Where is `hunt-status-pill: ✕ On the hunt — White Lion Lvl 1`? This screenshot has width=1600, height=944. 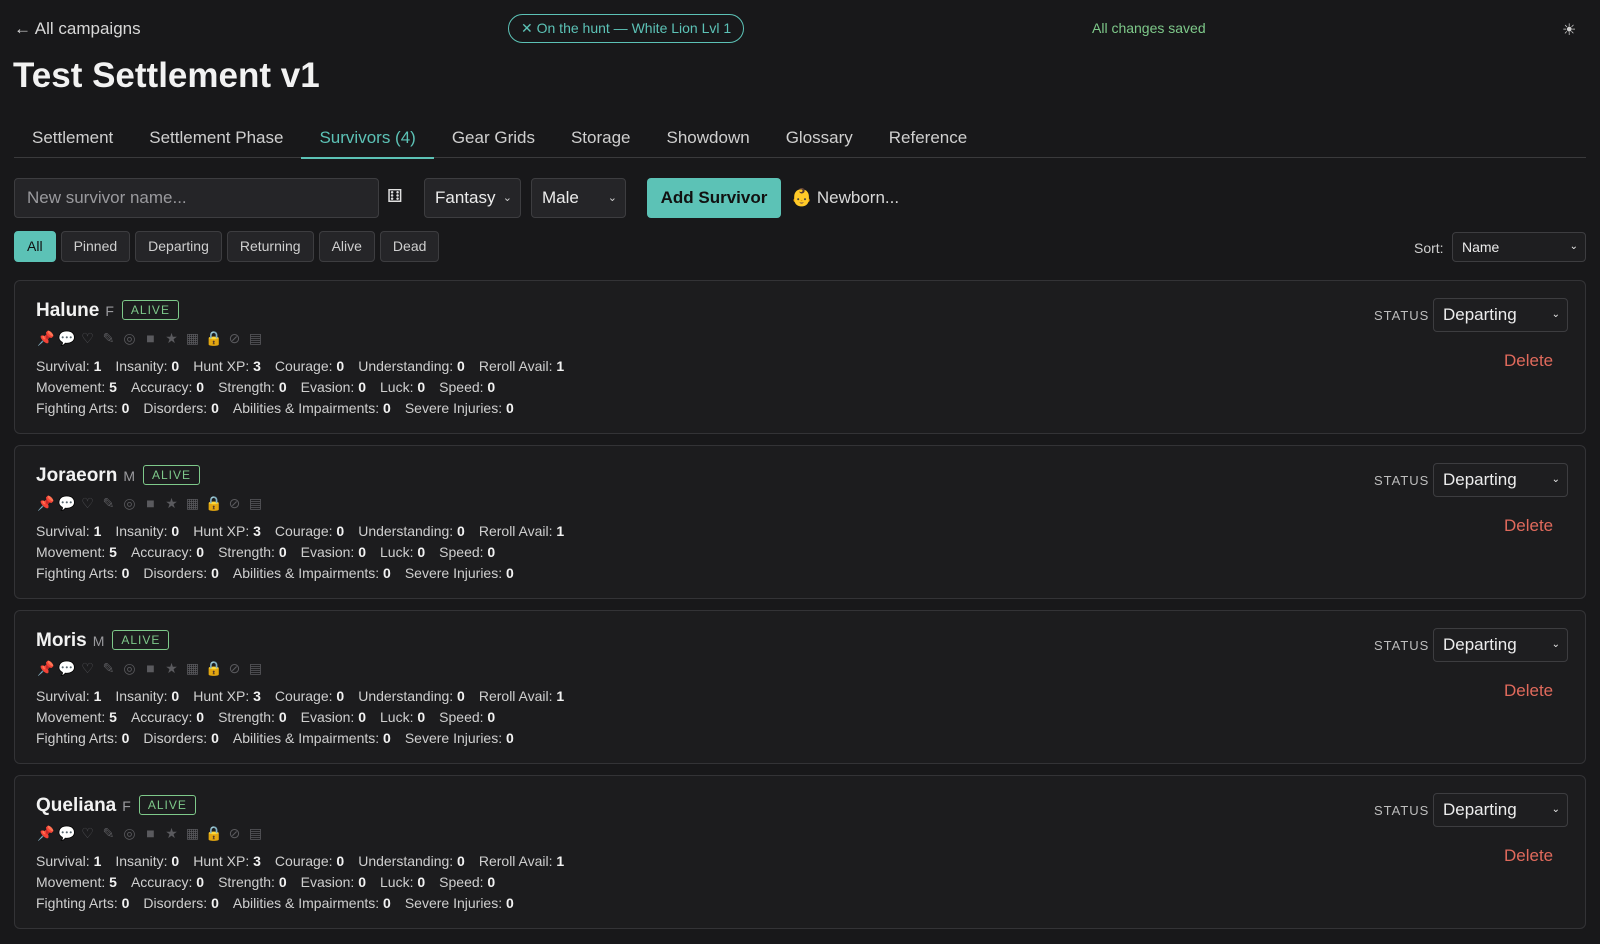 hunt-status-pill: ✕ On the hunt — White Lion Lvl 1 is located at coordinates (626, 28).